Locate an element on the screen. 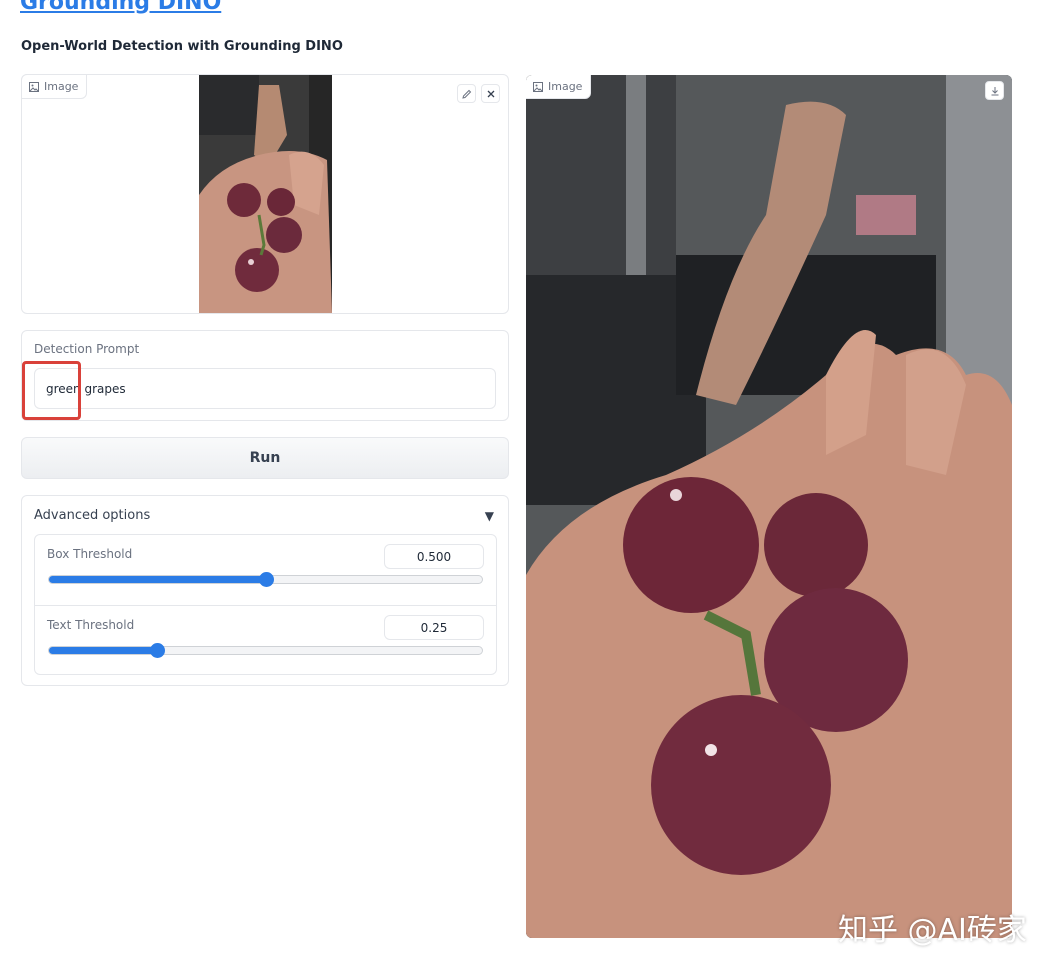  output-image-label: Image is located at coordinates (559, 87).